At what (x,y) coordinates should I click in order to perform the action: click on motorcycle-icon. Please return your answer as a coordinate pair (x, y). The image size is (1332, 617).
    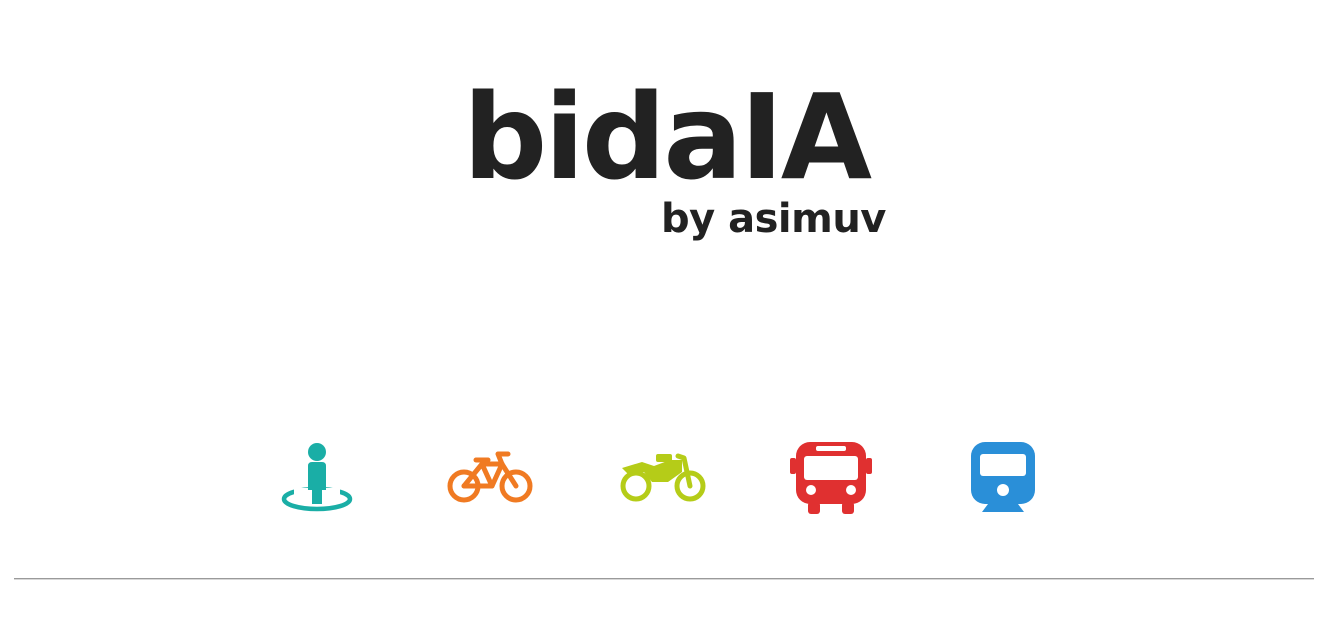
    Looking at the image, I should click on (663, 477).